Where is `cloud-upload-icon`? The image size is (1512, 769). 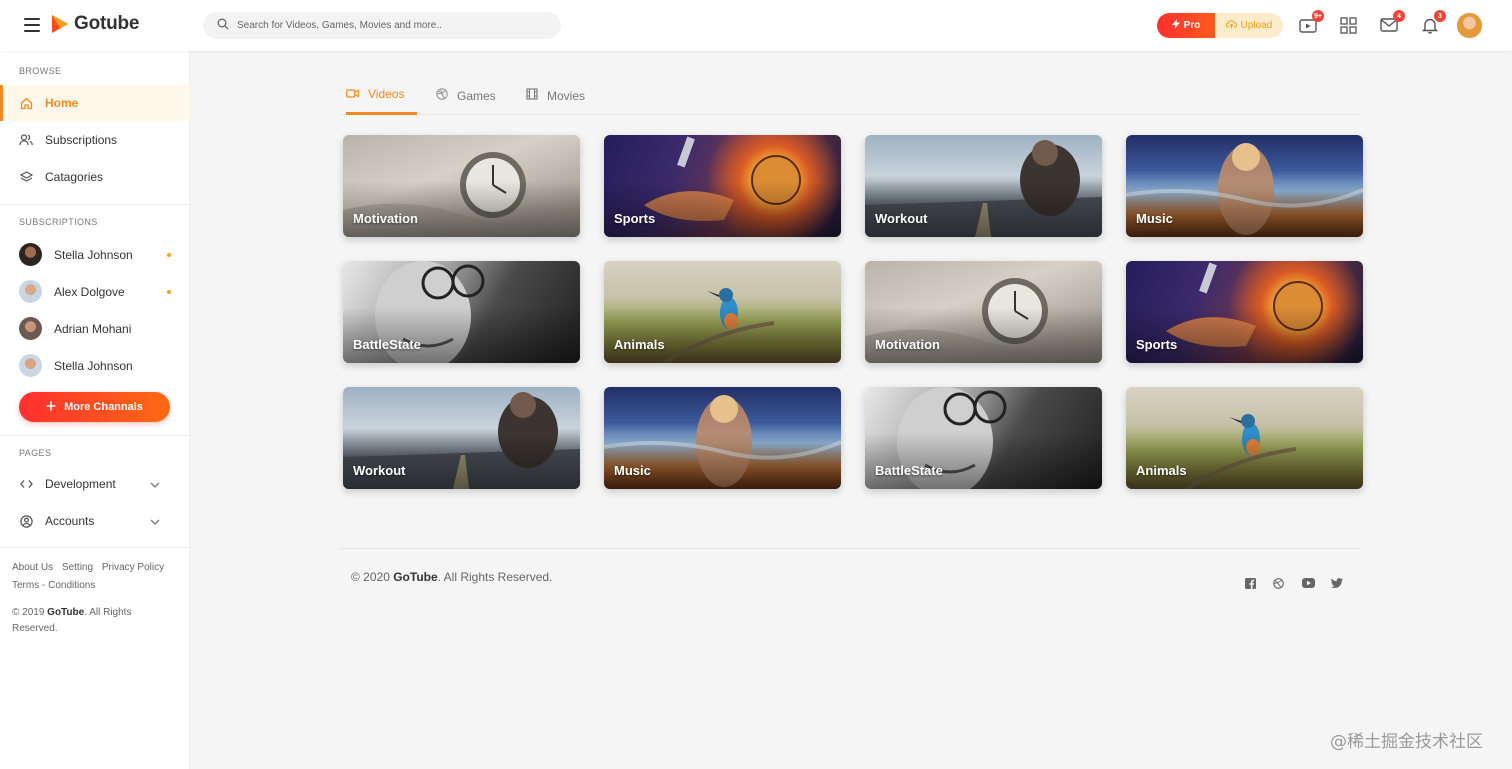 cloud-upload-icon is located at coordinates (1231, 25).